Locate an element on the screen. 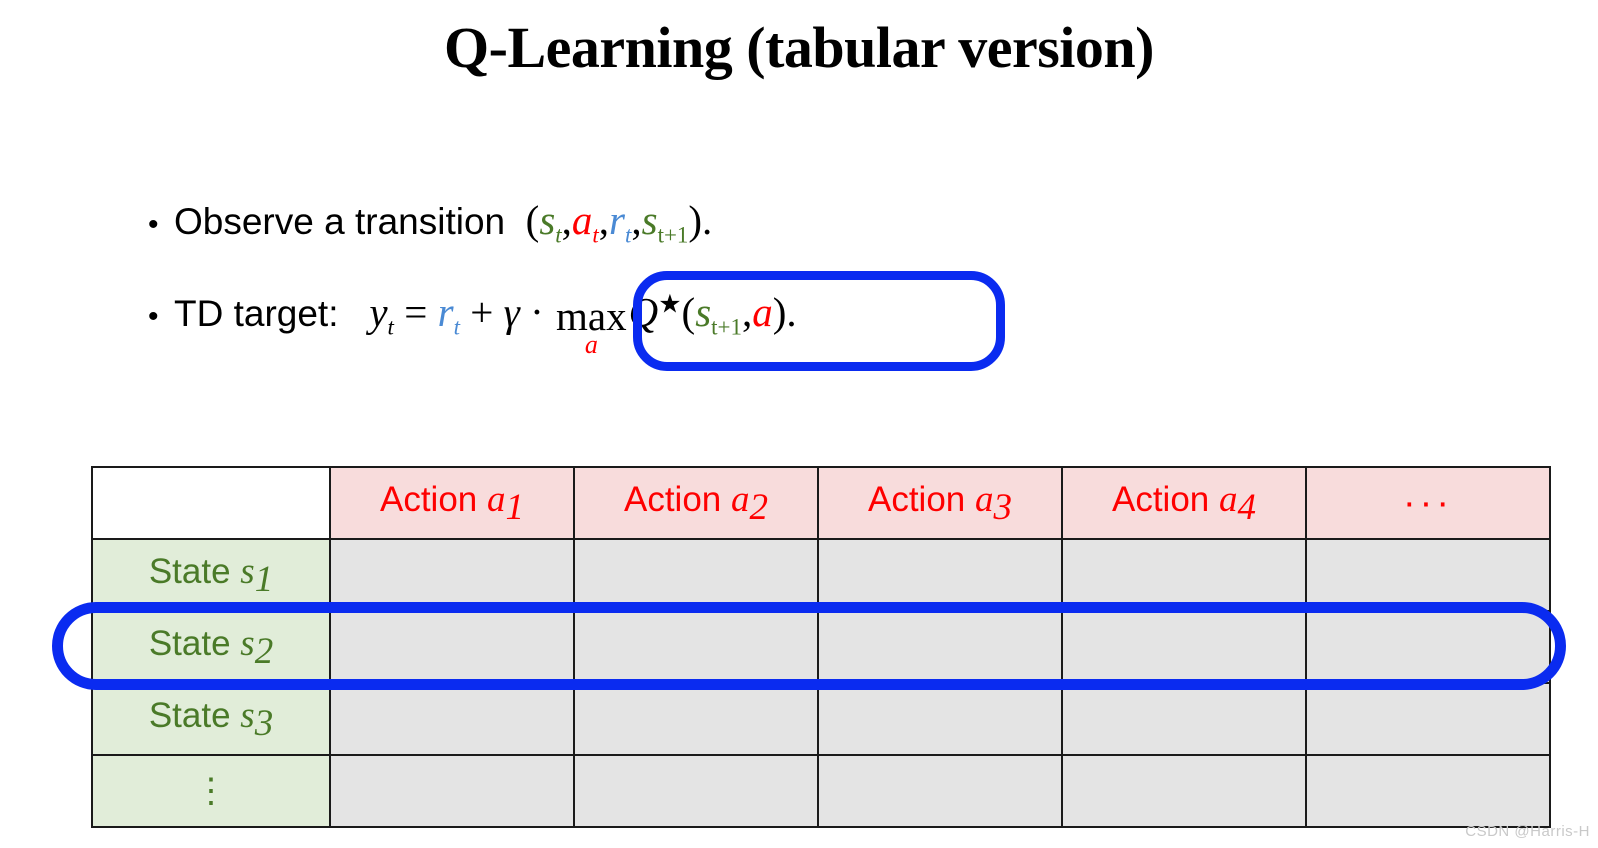 The image size is (1598, 848). paren-close: ) is located at coordinates (695, 220).